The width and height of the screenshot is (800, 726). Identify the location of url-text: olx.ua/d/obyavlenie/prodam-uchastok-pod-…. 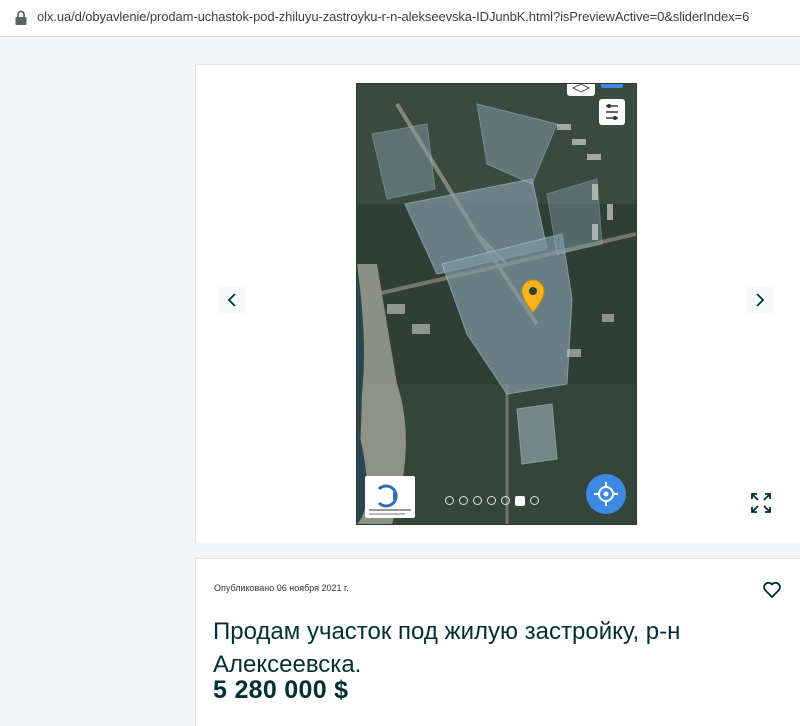
(393, 16).